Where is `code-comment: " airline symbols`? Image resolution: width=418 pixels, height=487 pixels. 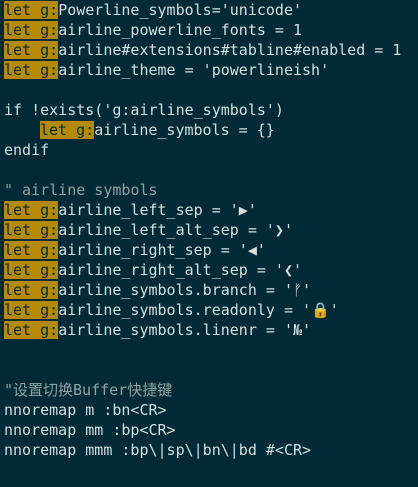
code-comment: " airline symbols is located at coordinates (81, 190).